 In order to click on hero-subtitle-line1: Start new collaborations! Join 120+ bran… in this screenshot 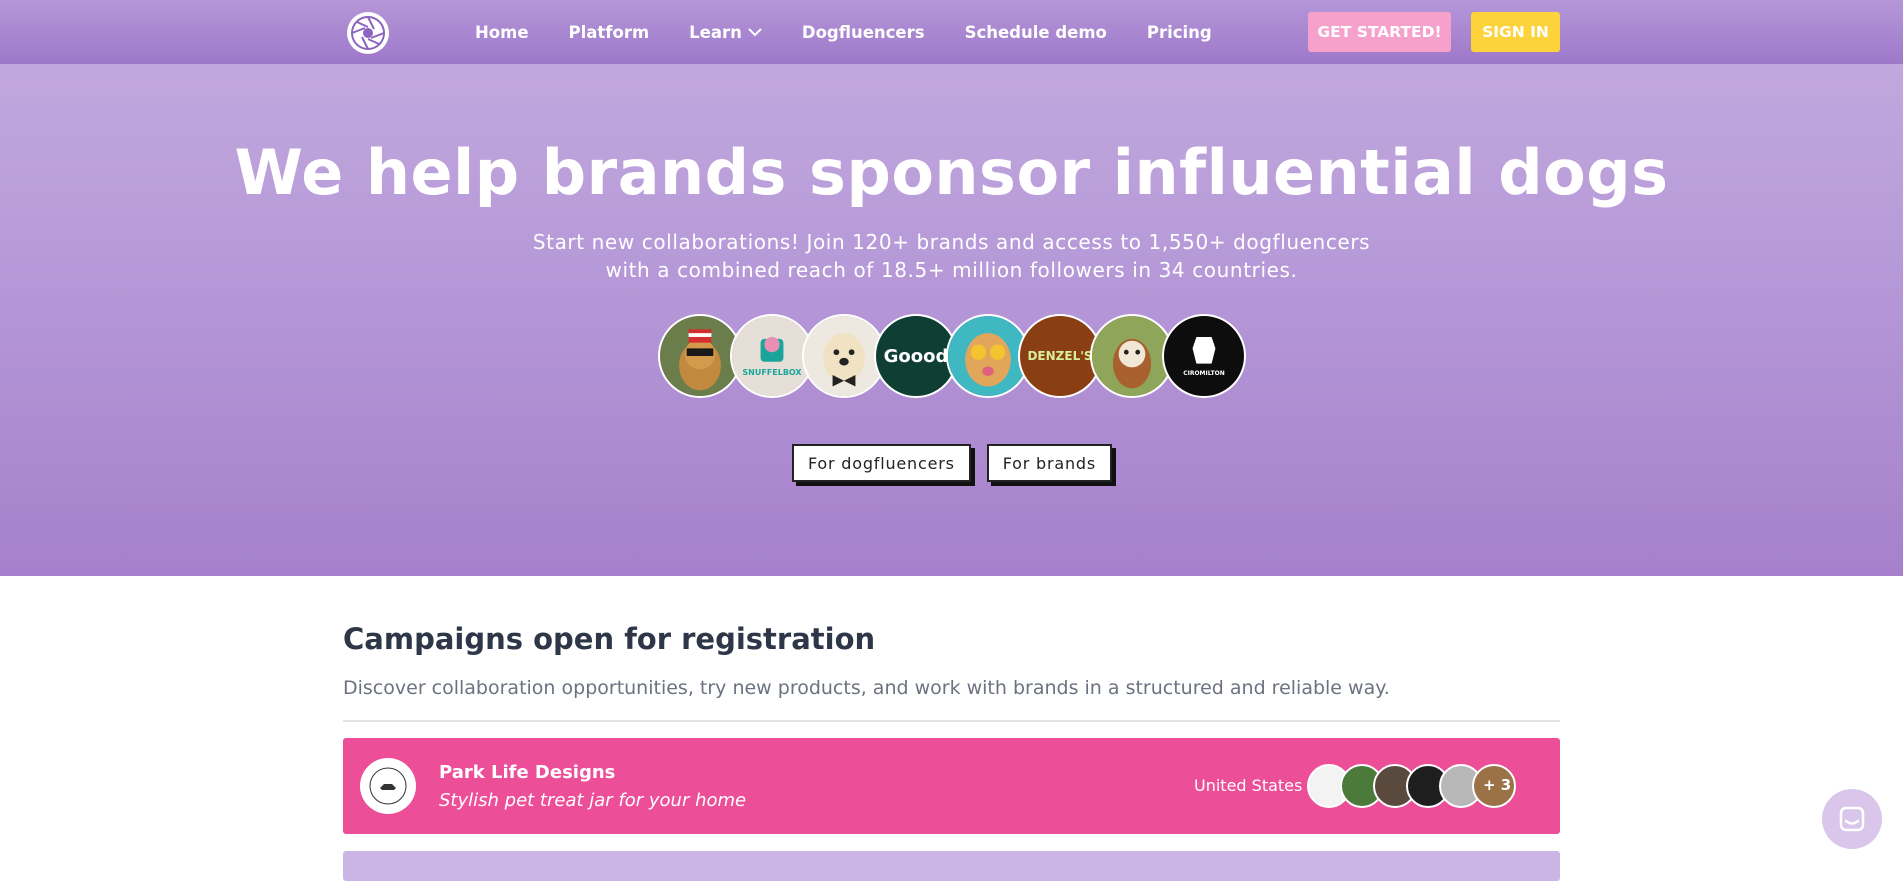, I will do `click(951, 242)`.